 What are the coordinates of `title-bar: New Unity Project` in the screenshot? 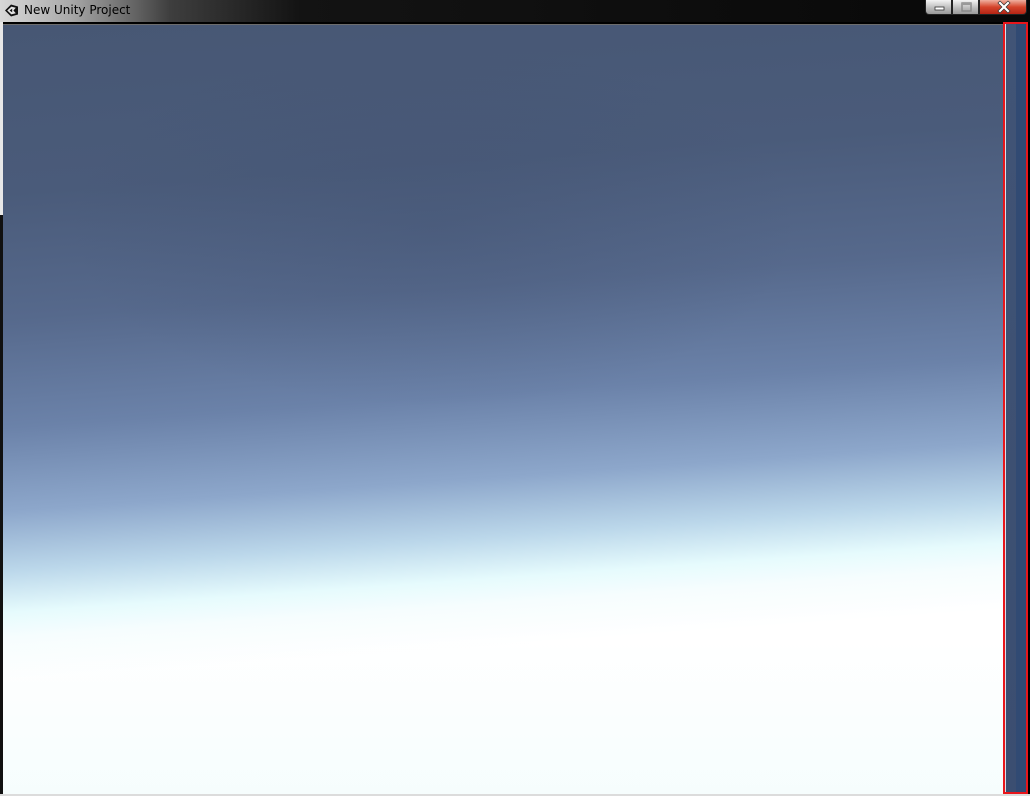 It's located at (515, 11).